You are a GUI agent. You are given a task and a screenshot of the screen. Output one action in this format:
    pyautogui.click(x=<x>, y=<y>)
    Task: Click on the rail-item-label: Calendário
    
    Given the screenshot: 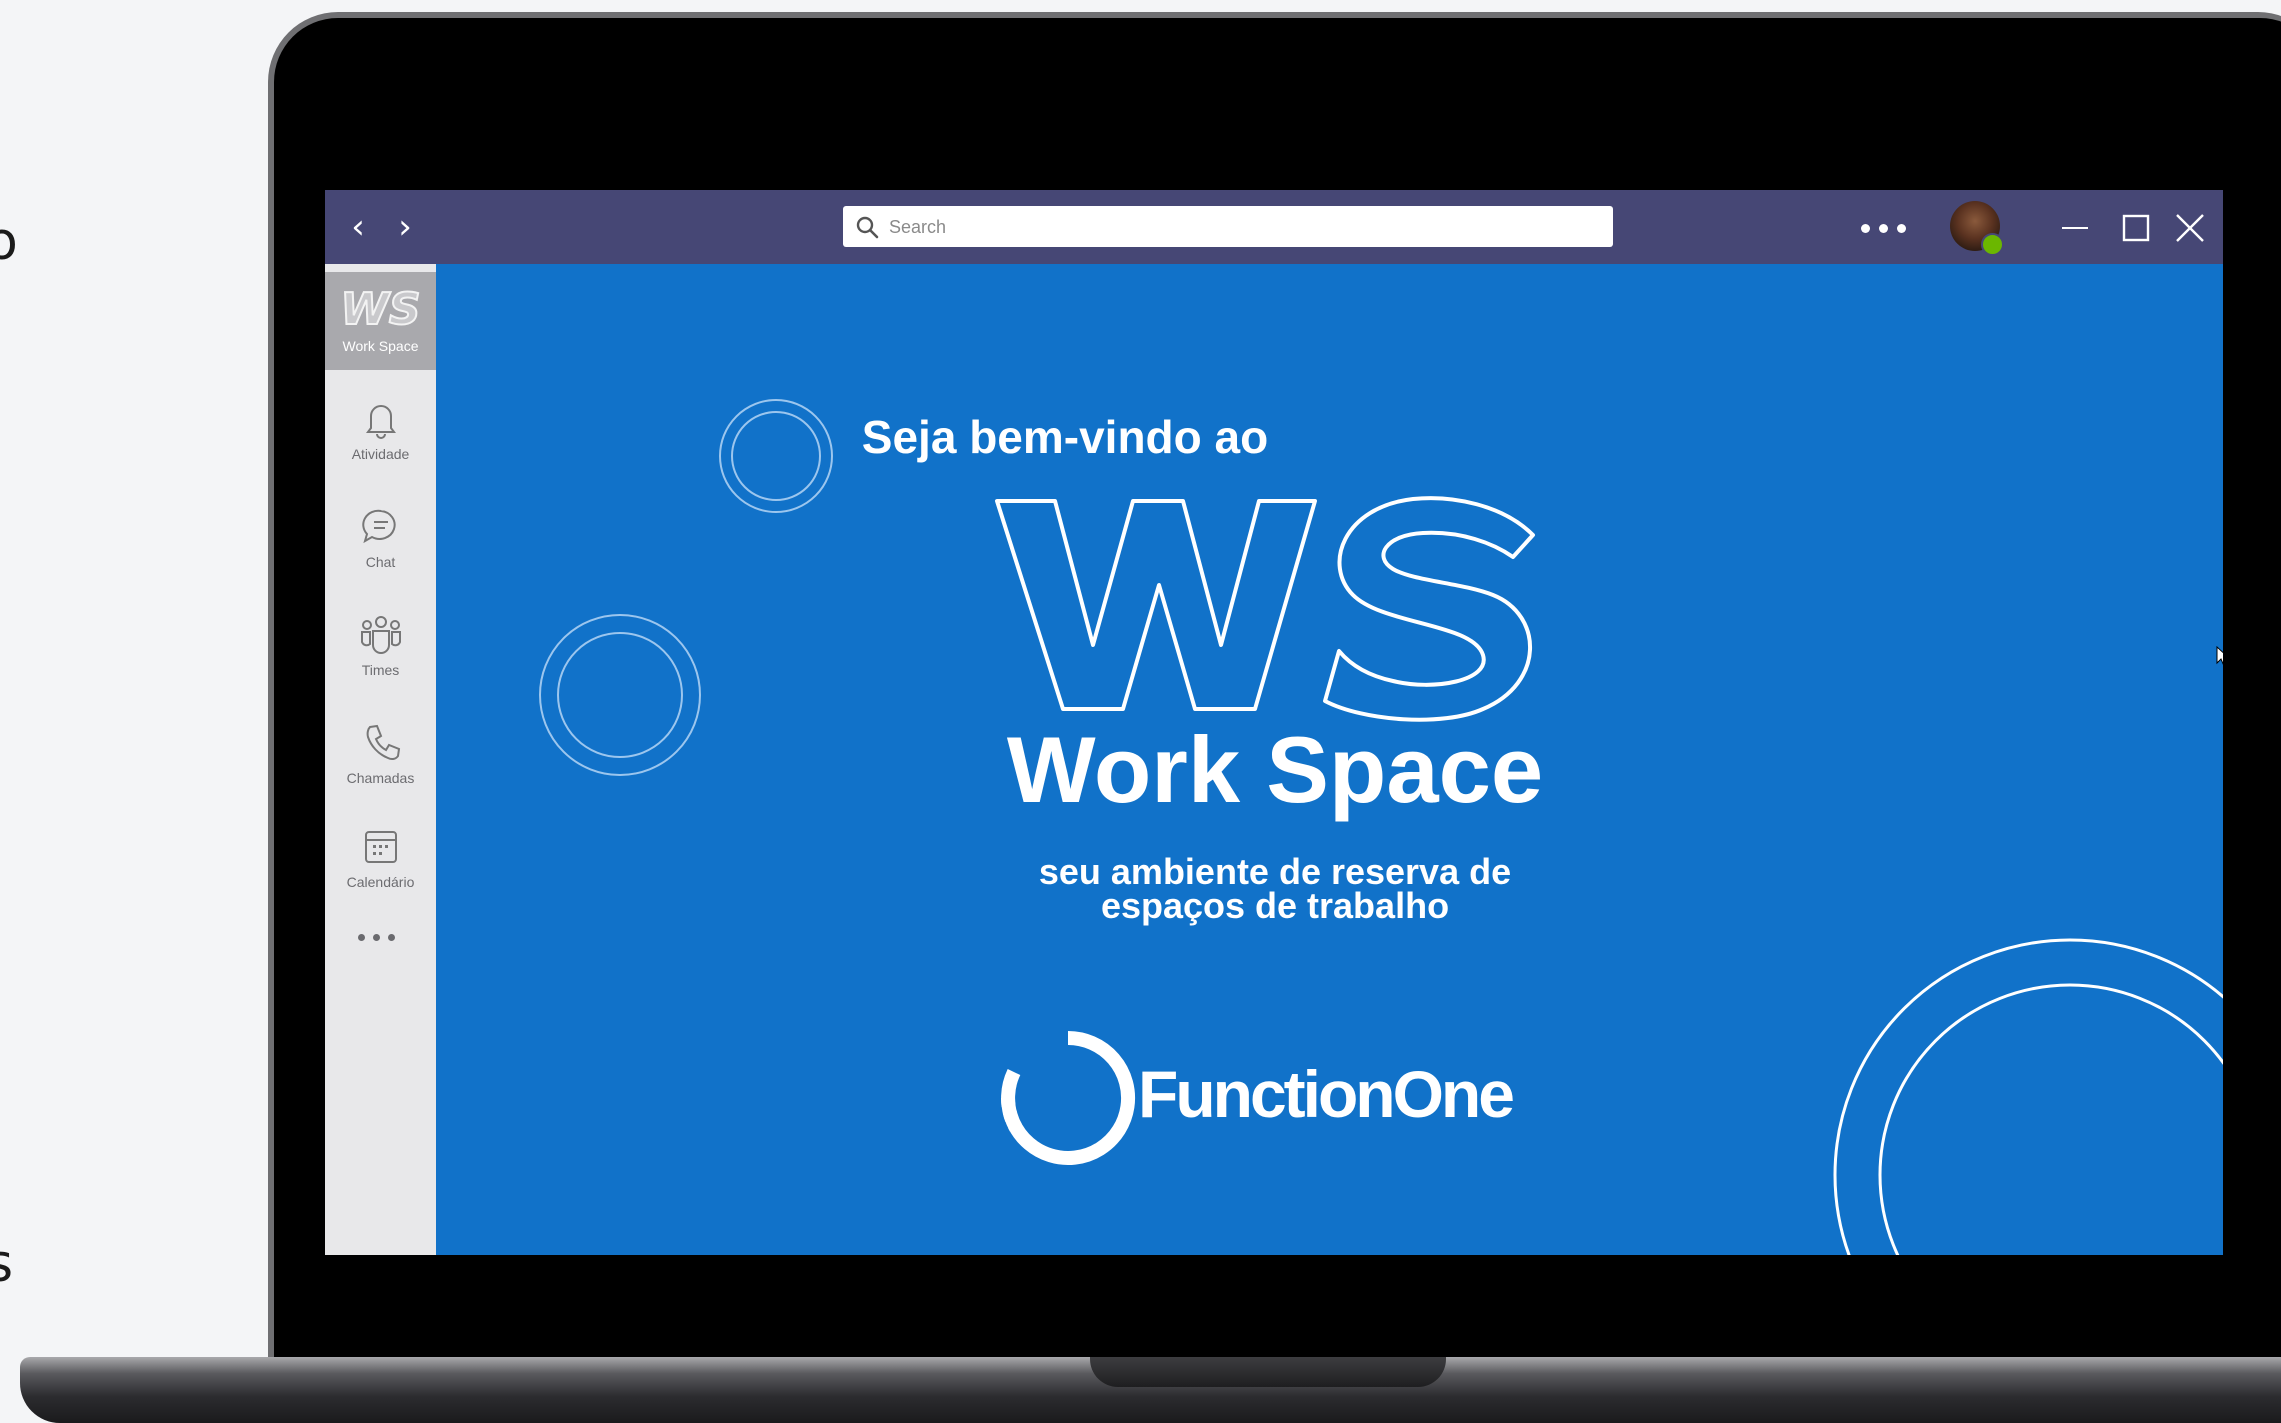 What is the action you would take?
    pyautogui.click(x=380, y=882)
    